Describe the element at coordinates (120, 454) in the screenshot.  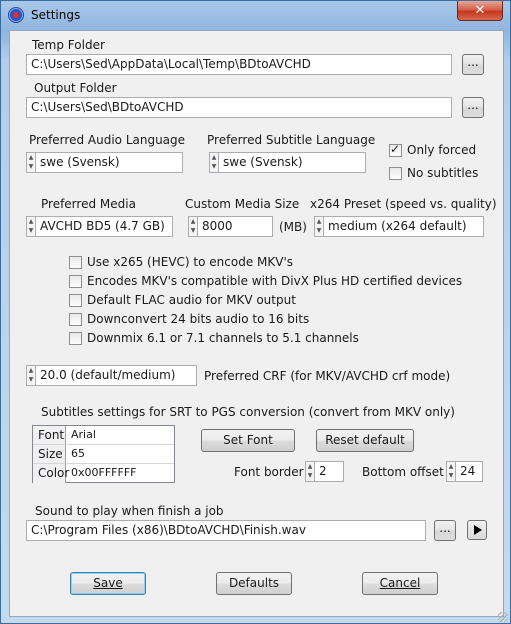
I see `size-row-value: 65` at that location.